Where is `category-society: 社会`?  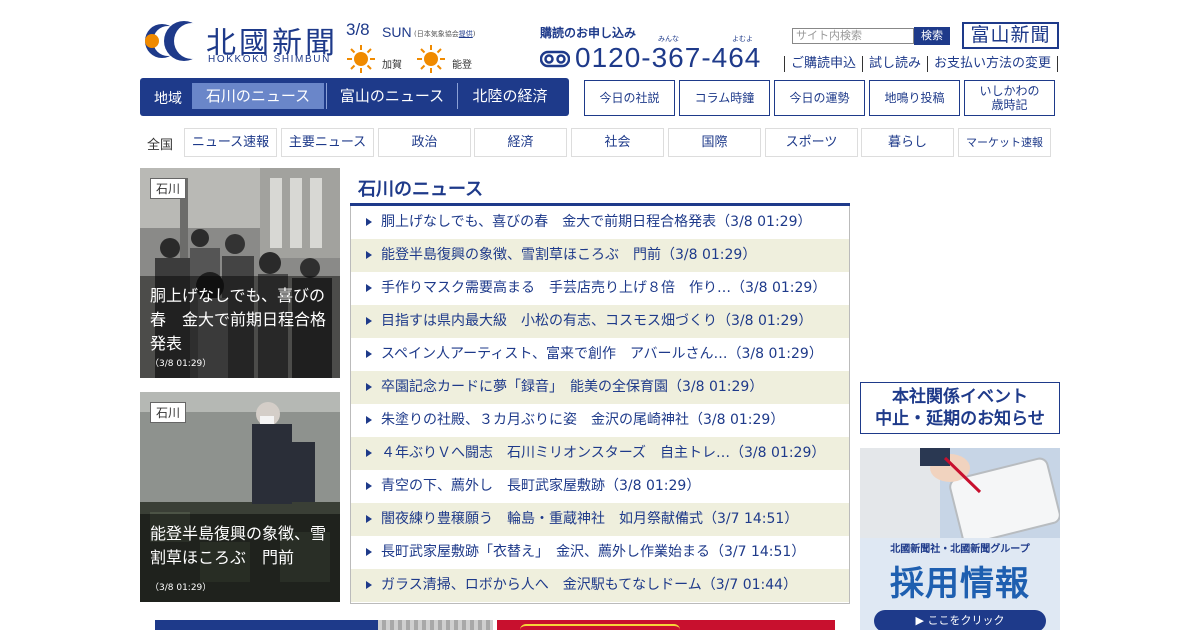
category-society: 社会 is located at coordinates (617, 142).